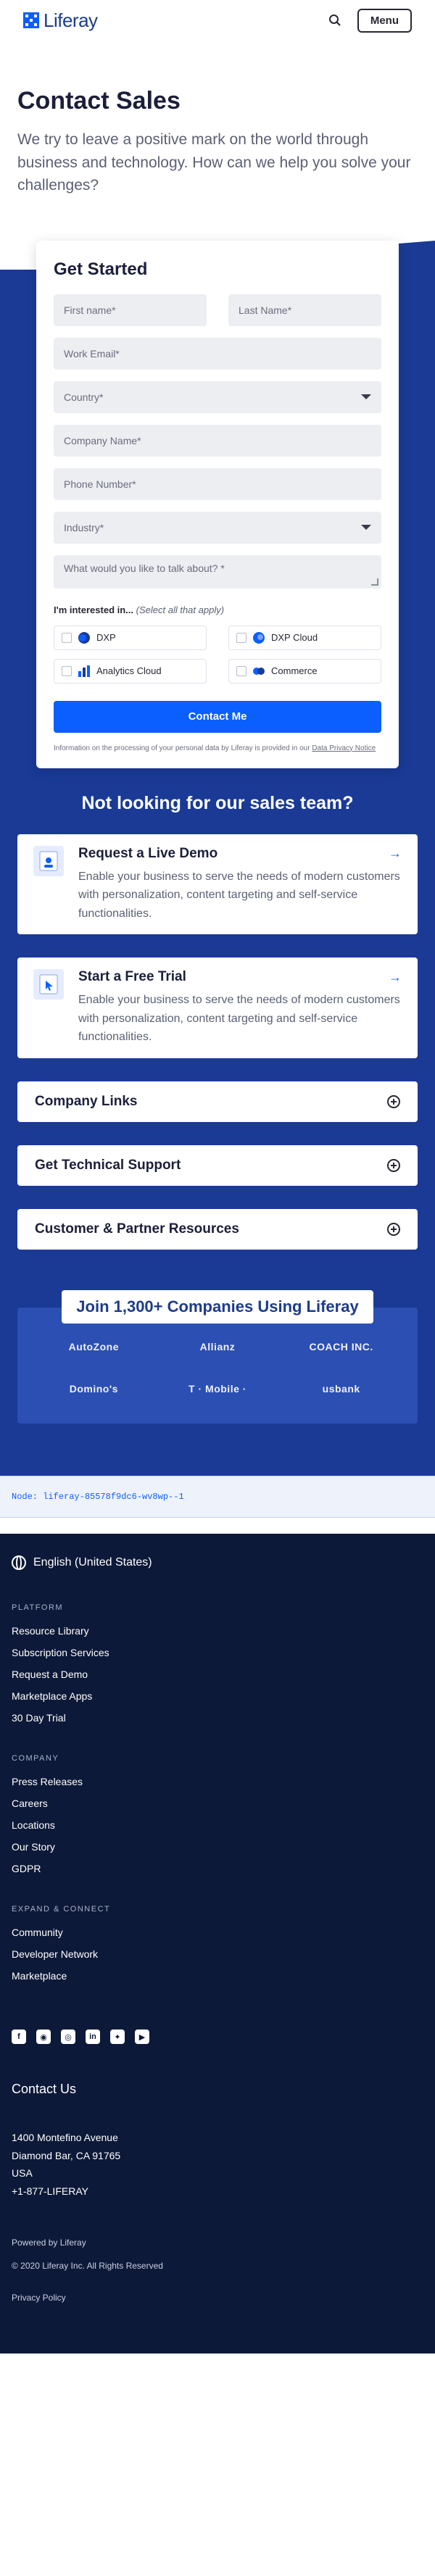 Image resolution: width=435 pixels, height=2576 pixels. What do you see at coordinates (217, 1781) in the screenshot?
I see `footer-link: Press Releases` at bounding box center [217, 1781].